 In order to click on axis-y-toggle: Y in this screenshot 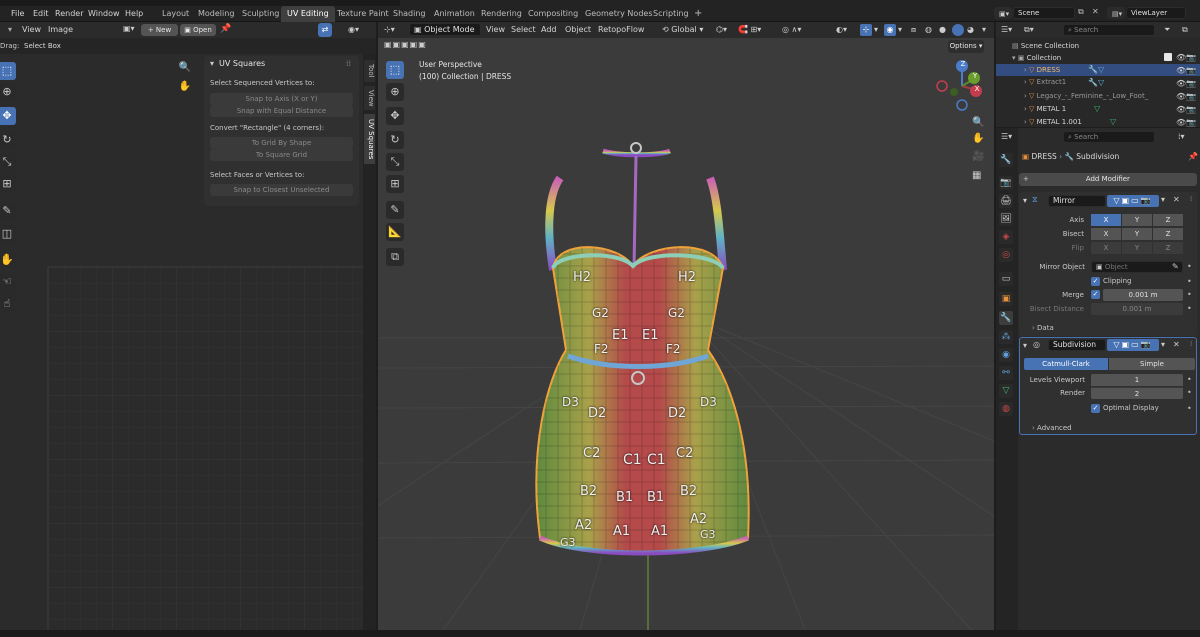, I will do `click(1137, 220)`.